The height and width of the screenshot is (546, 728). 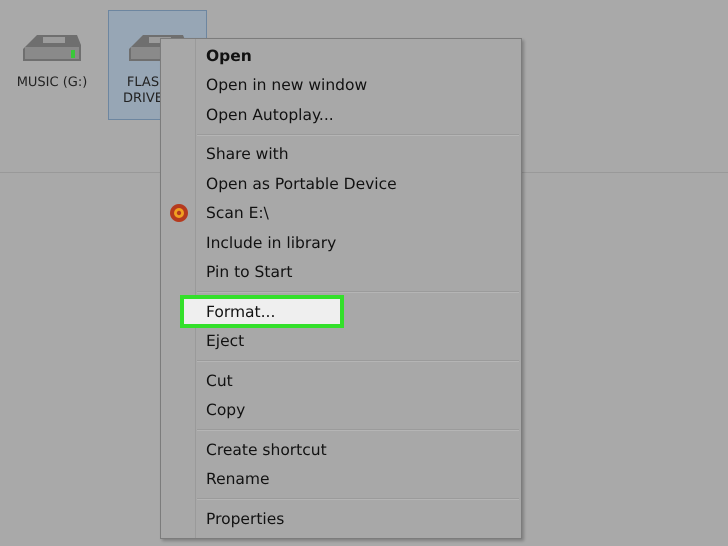 What do you see at coordinates (341, 243) in the screenshot?
I see `menu-item: Include in library` at bounding box center [341, 243].